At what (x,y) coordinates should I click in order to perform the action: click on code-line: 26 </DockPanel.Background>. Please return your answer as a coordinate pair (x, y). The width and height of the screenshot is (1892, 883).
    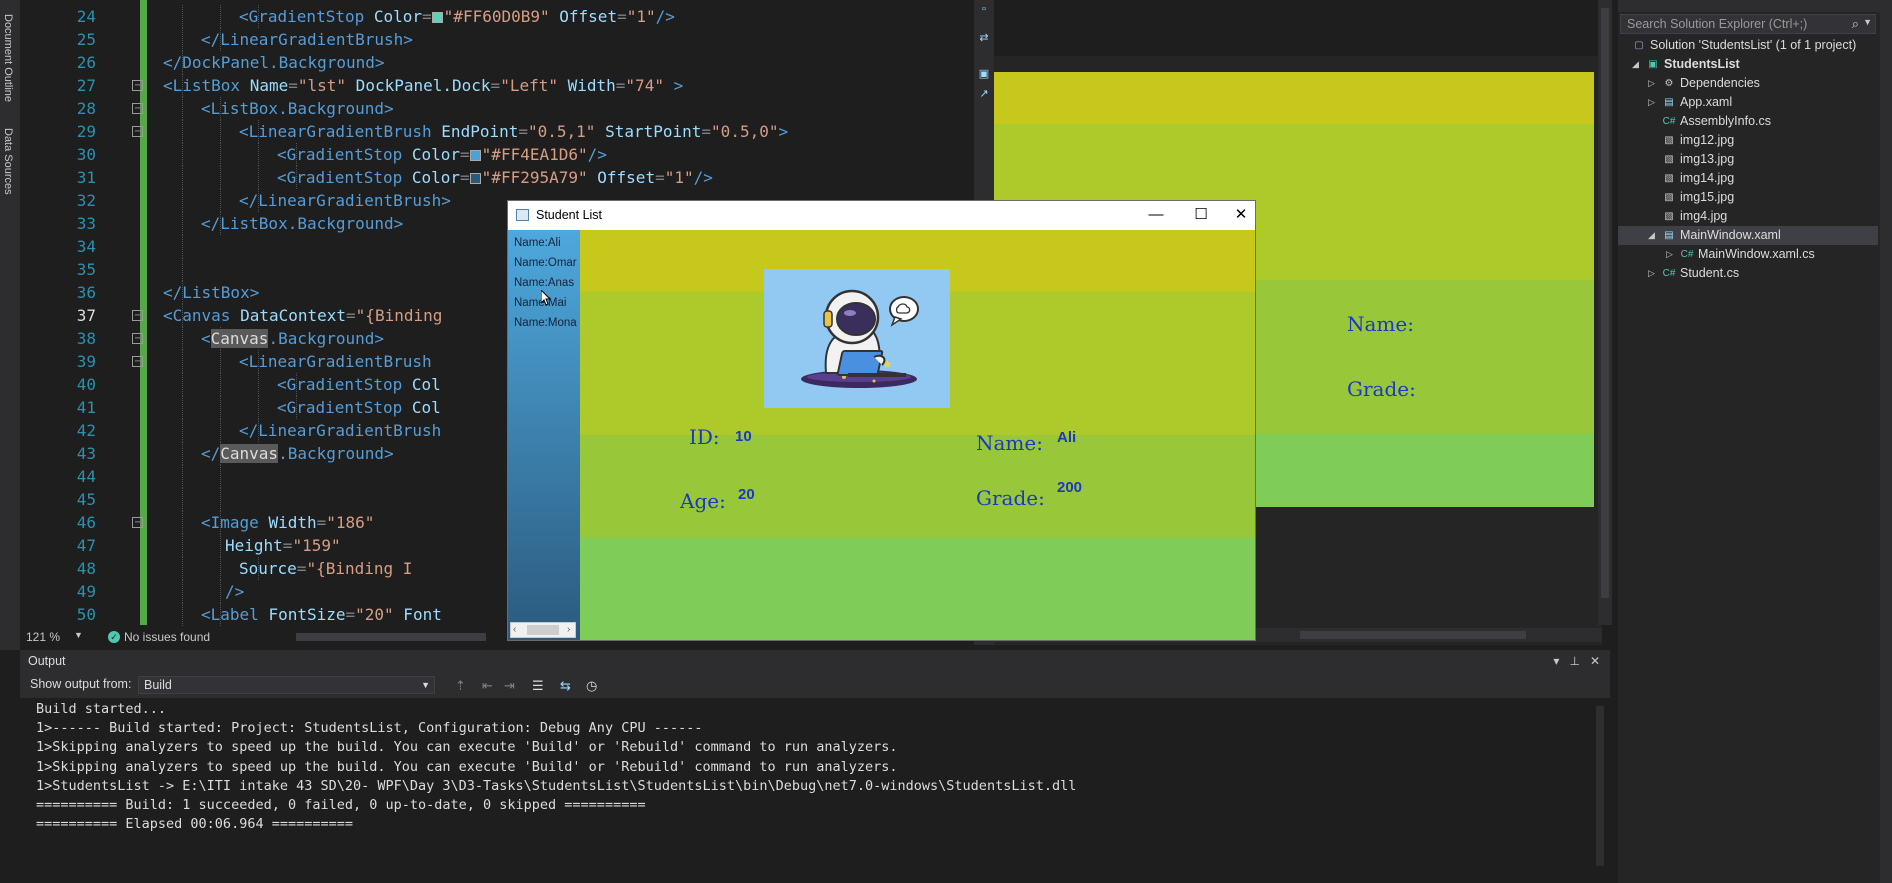
    Looking at the image, I should click on (504, 62).